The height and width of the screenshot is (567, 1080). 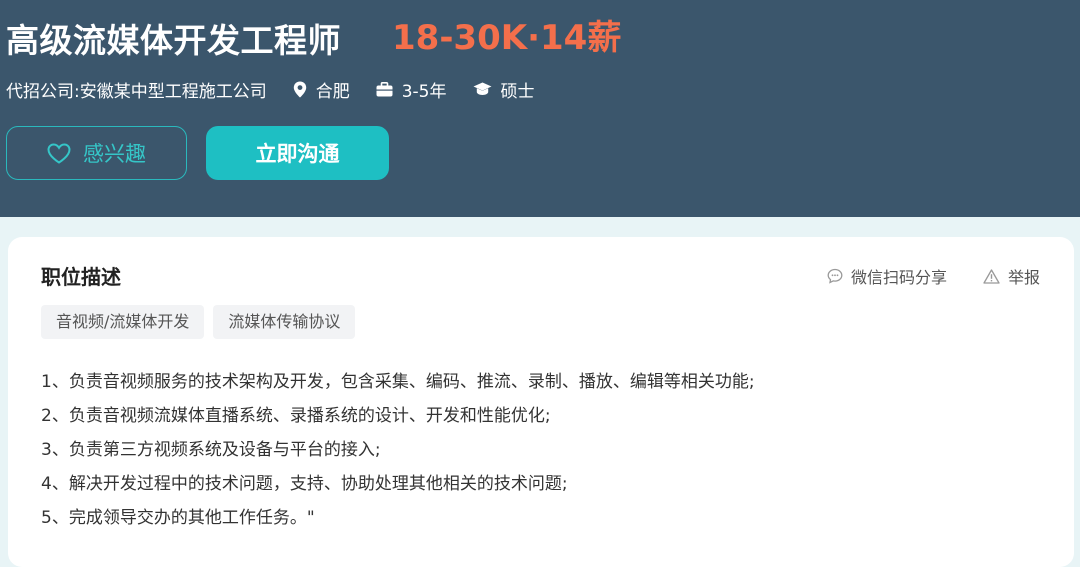 What do you see at coordinates (482, 88) in the screenshot?
I see `graduation-cap-icon` at bounding box center [482, 88].